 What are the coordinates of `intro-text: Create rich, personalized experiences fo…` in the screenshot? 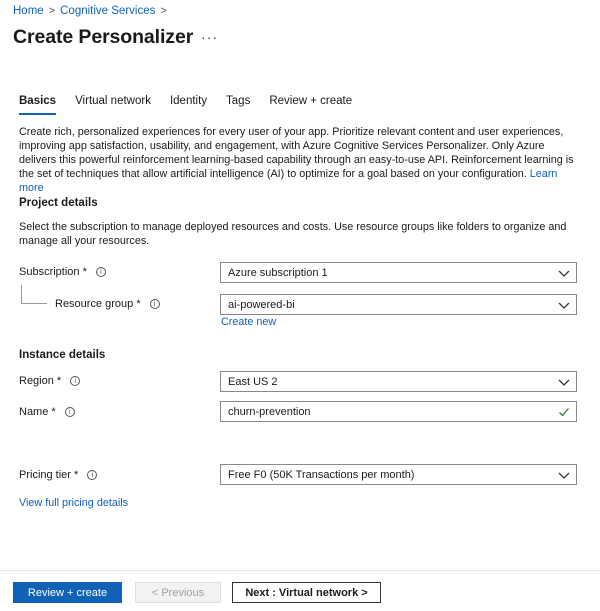 It's located at (296, 153).